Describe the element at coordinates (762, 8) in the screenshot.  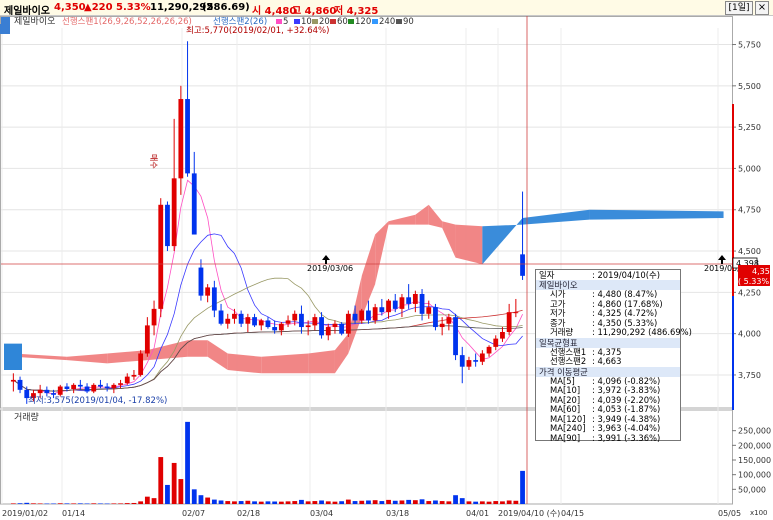
I see `close-button: ×` at that location.